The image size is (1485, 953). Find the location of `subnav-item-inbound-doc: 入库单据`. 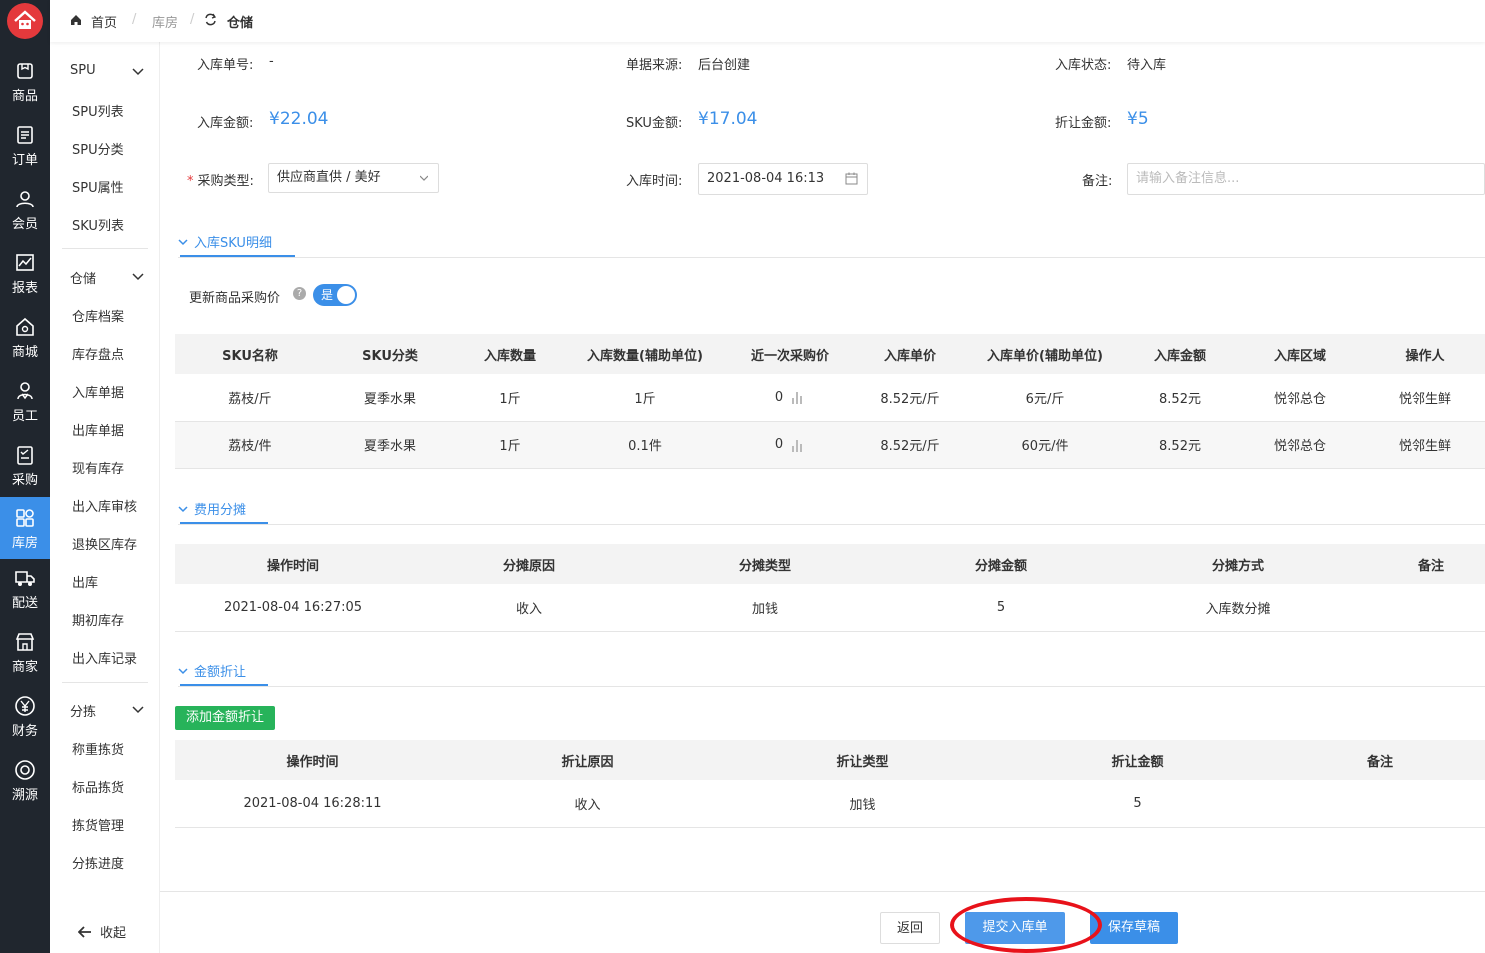

subnav-item-inbound-doc: 入库单据 is located at coordinates (98, 391).